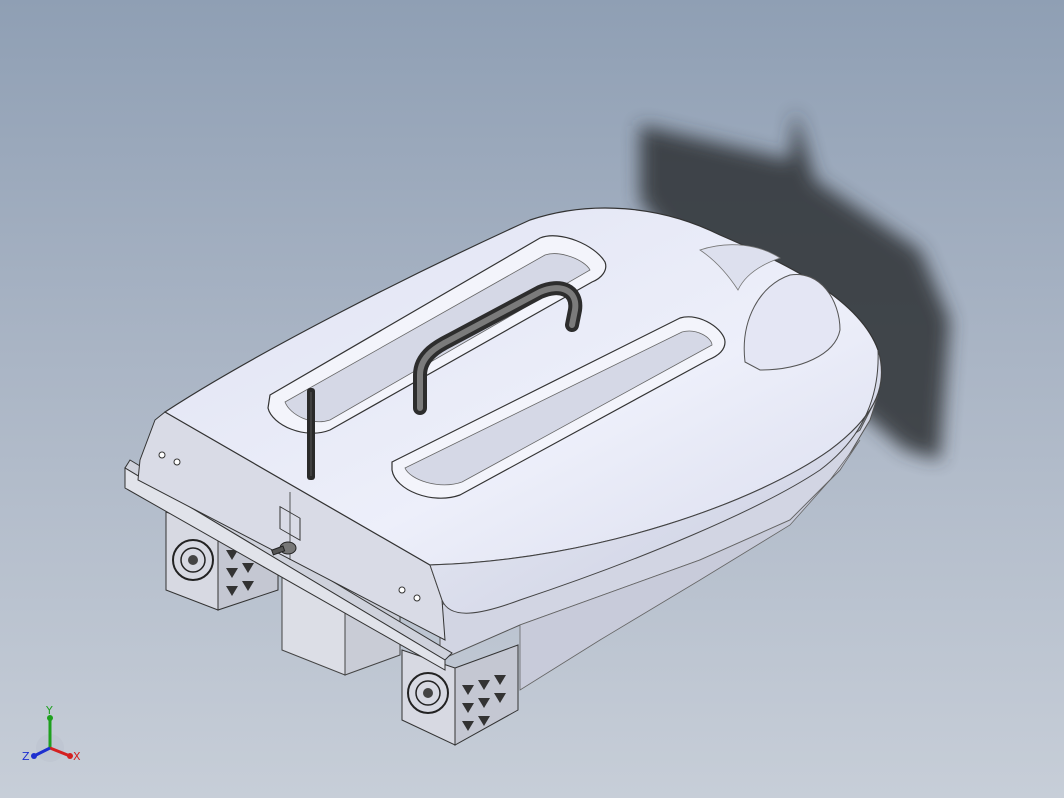 The image size is (1064, 798). Describe the element at coordinates (49, 710) in the screenshot. I see `triad-y-label: Y` at that location.